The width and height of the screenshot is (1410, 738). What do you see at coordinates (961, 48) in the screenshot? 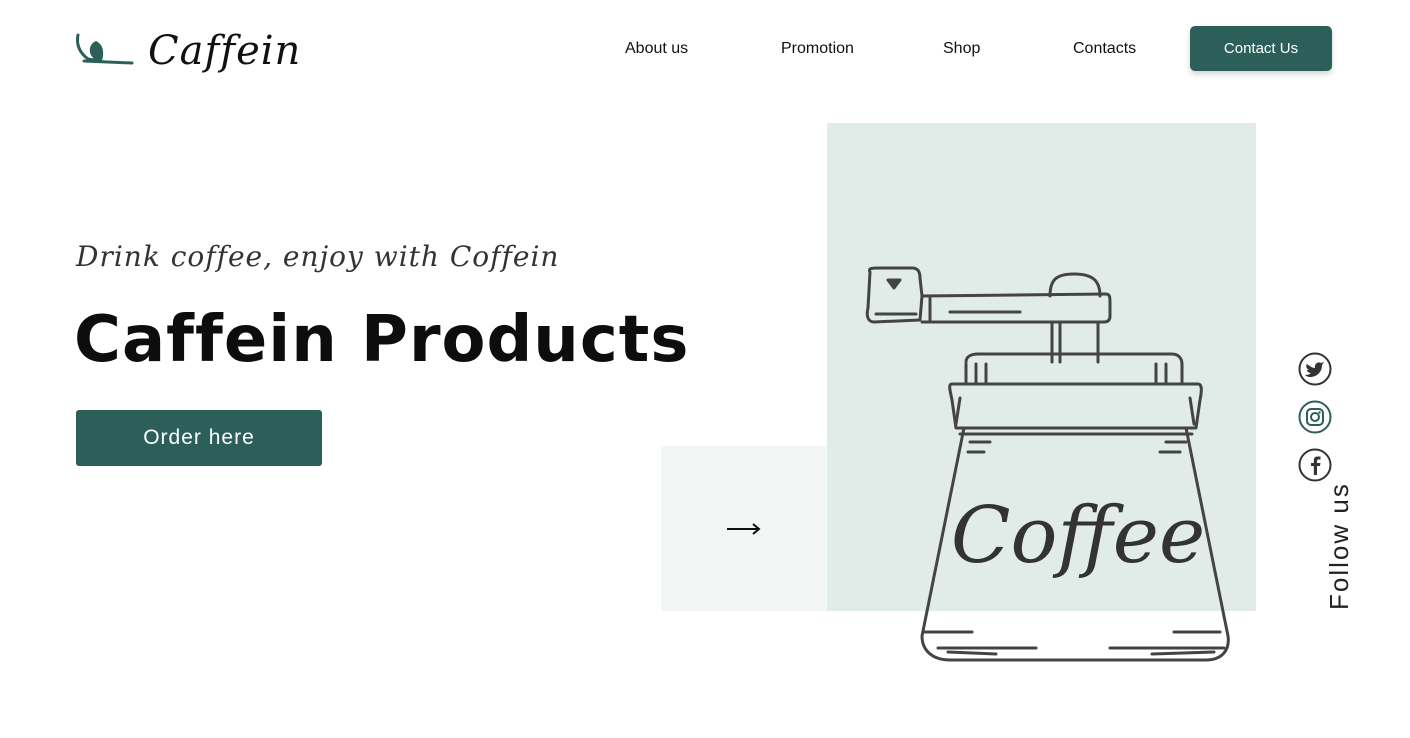
I see `nav-item-shop: Shop` at bounding box center [961, 48].